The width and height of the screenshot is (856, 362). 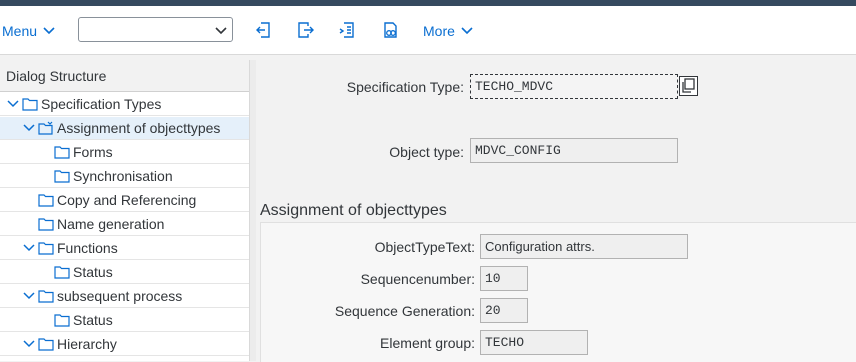 I want to click on dialog-structure-title: Dialog Structure, so click(x=124, y=76).